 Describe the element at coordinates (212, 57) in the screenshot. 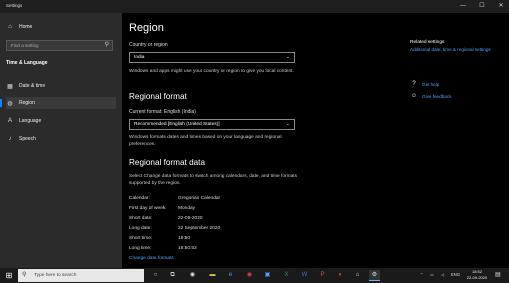

I see `country-dropdown: India ⌄` at that location.